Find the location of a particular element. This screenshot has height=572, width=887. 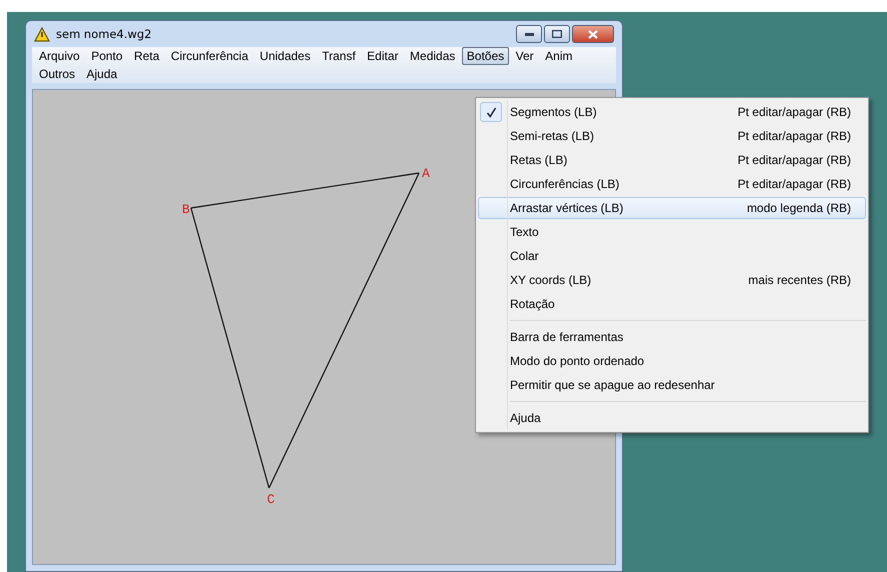

dropdown-item: Ajuda is located at coordinates (672, 418).